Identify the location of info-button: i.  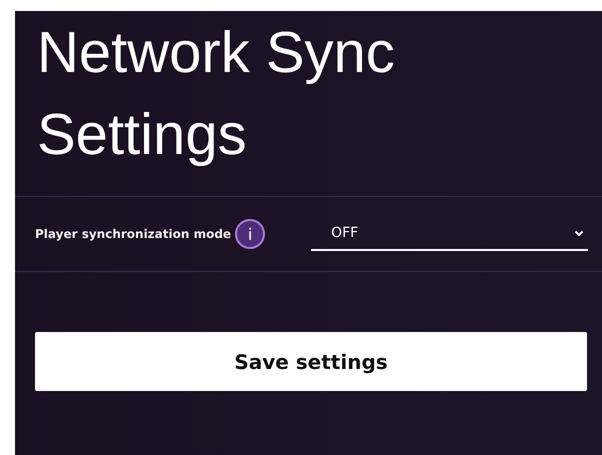
(250, 234).